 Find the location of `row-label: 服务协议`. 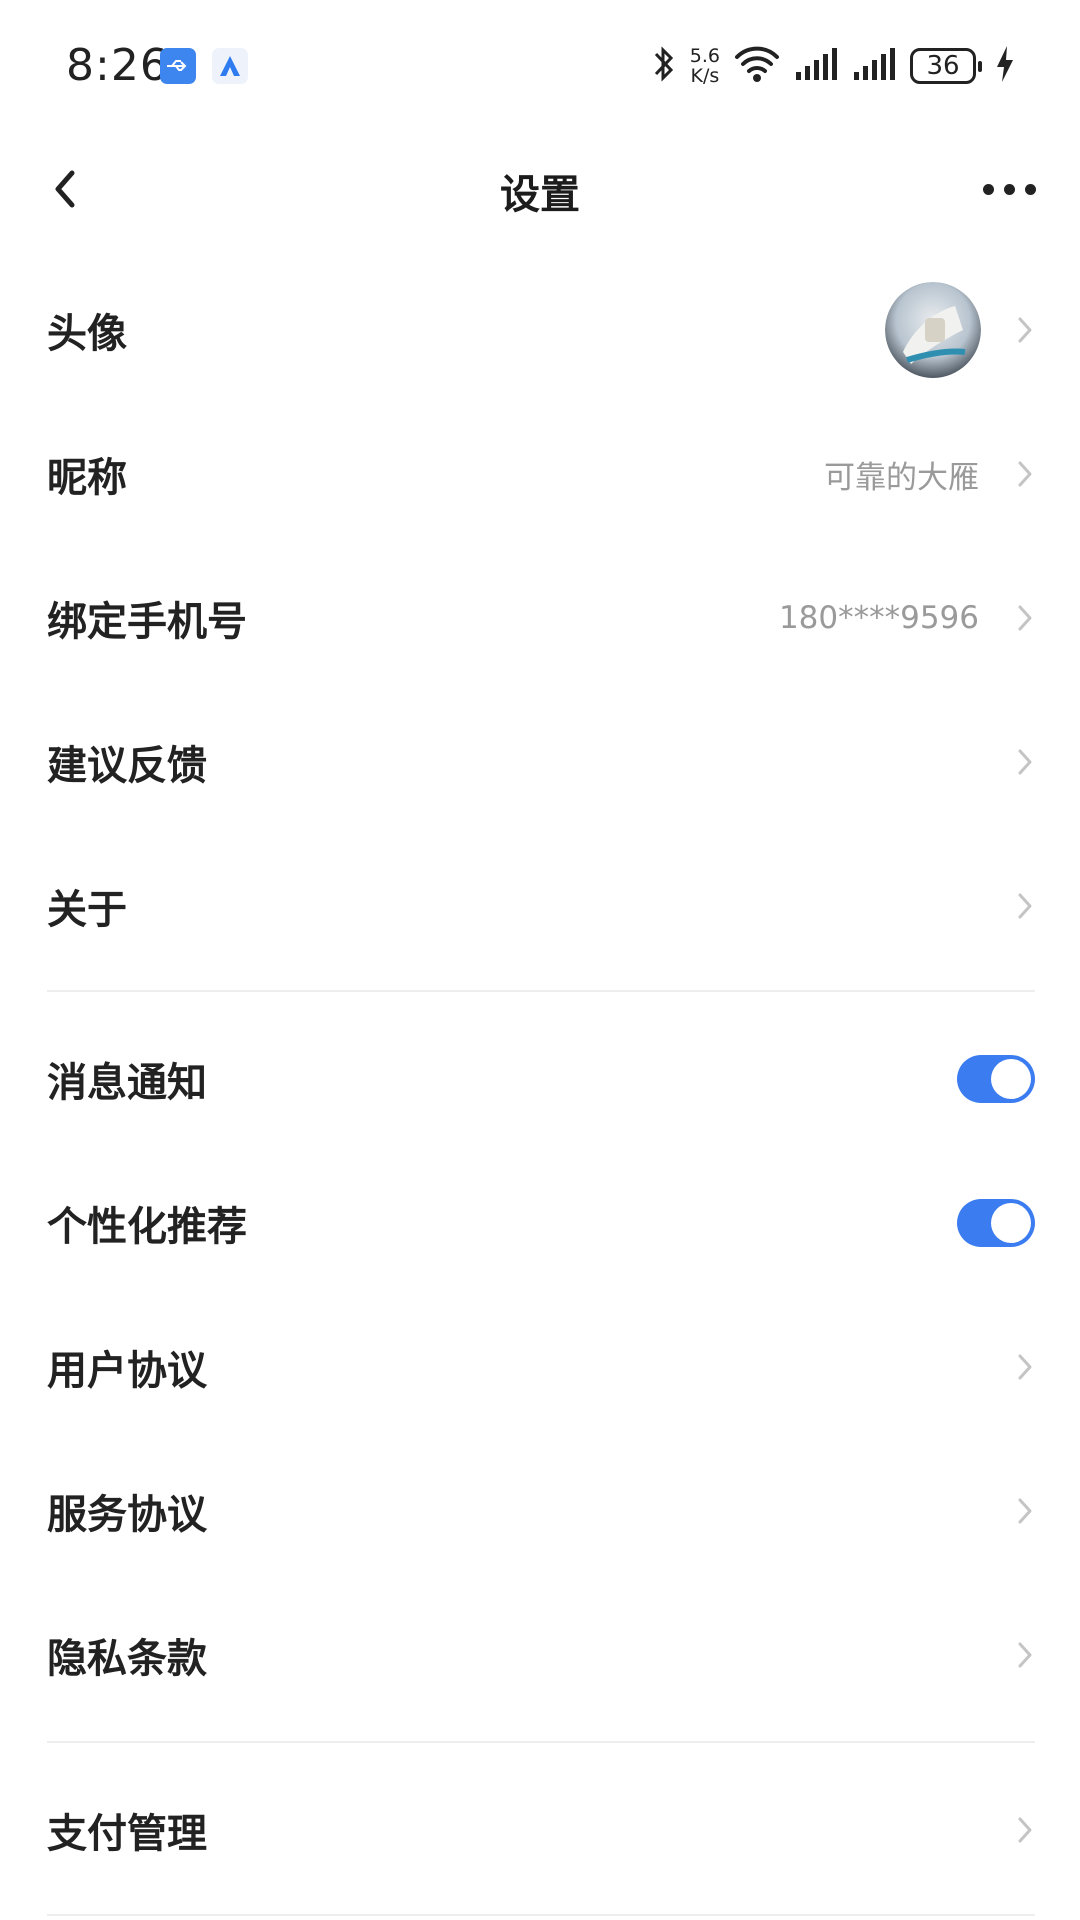

row-label: 服务协议 is located at coordinates (127, 1515).